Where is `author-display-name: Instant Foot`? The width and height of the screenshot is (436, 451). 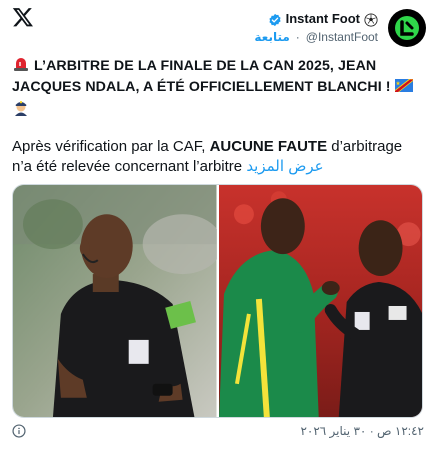 author-display-name: Instant Foot is located at coordinates (323, 19).